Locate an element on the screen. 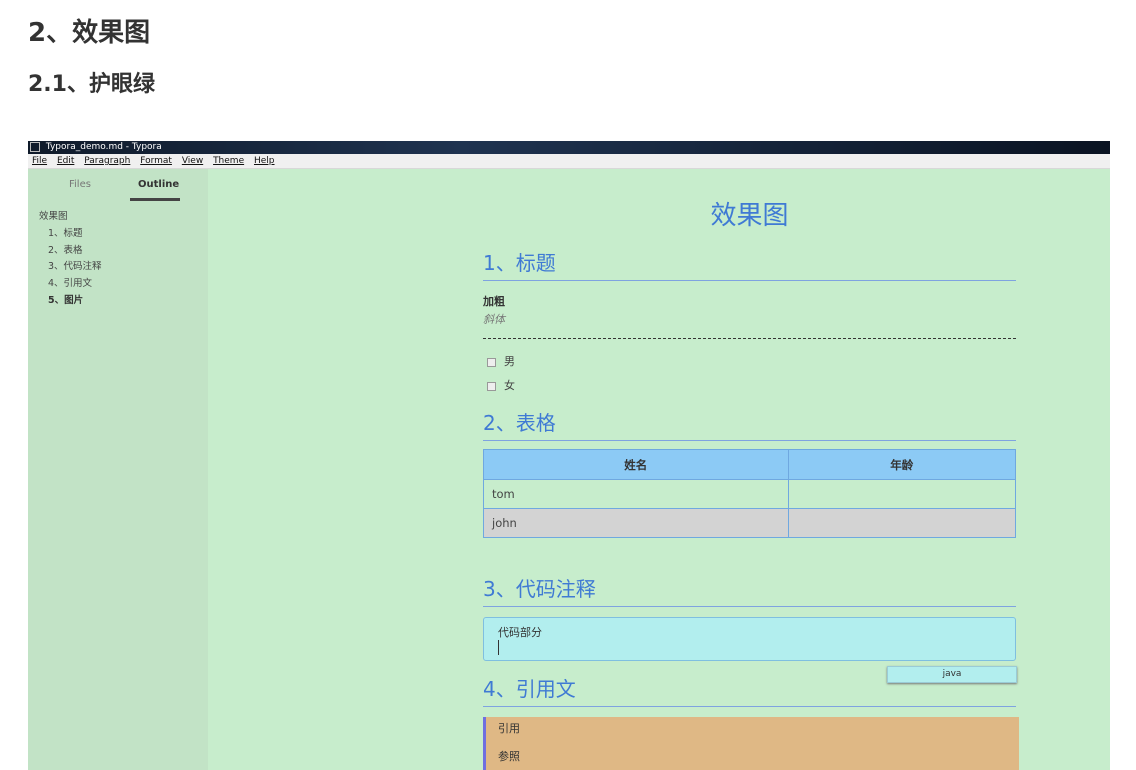 This screenshot has height=770, width=1136. menu-view: View is located at coordinates (192, 161).